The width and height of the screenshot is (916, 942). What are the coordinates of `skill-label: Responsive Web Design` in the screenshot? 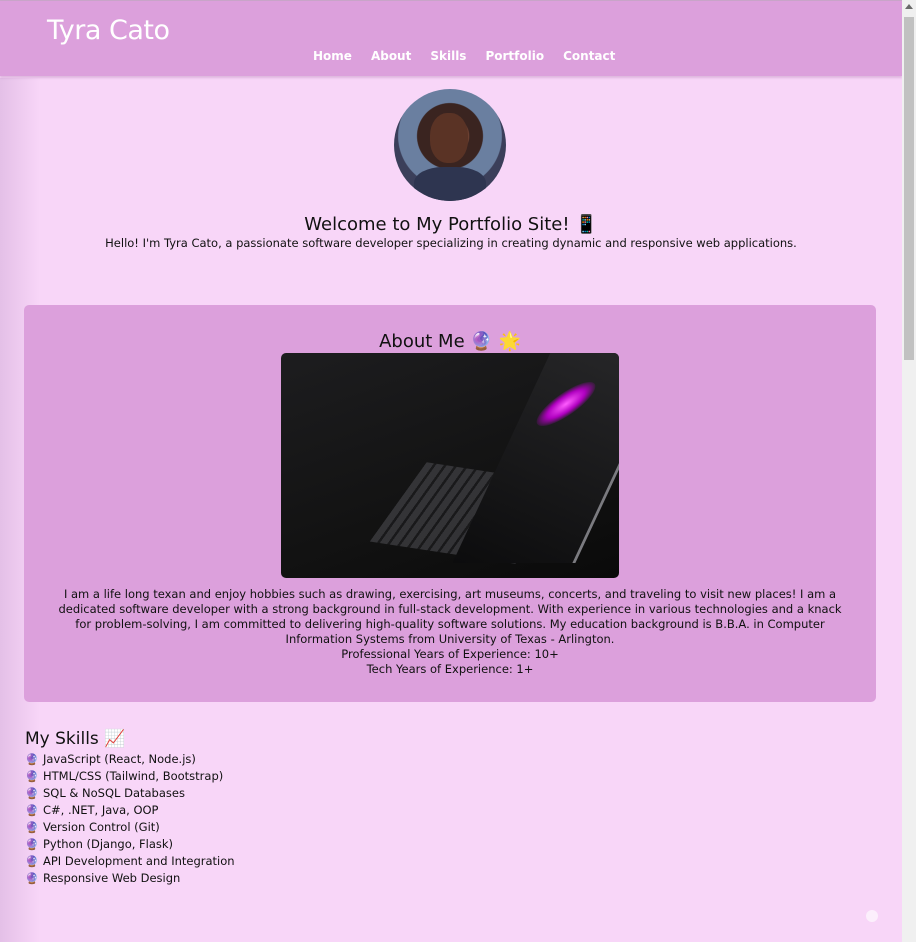 It's located at (112, 878).